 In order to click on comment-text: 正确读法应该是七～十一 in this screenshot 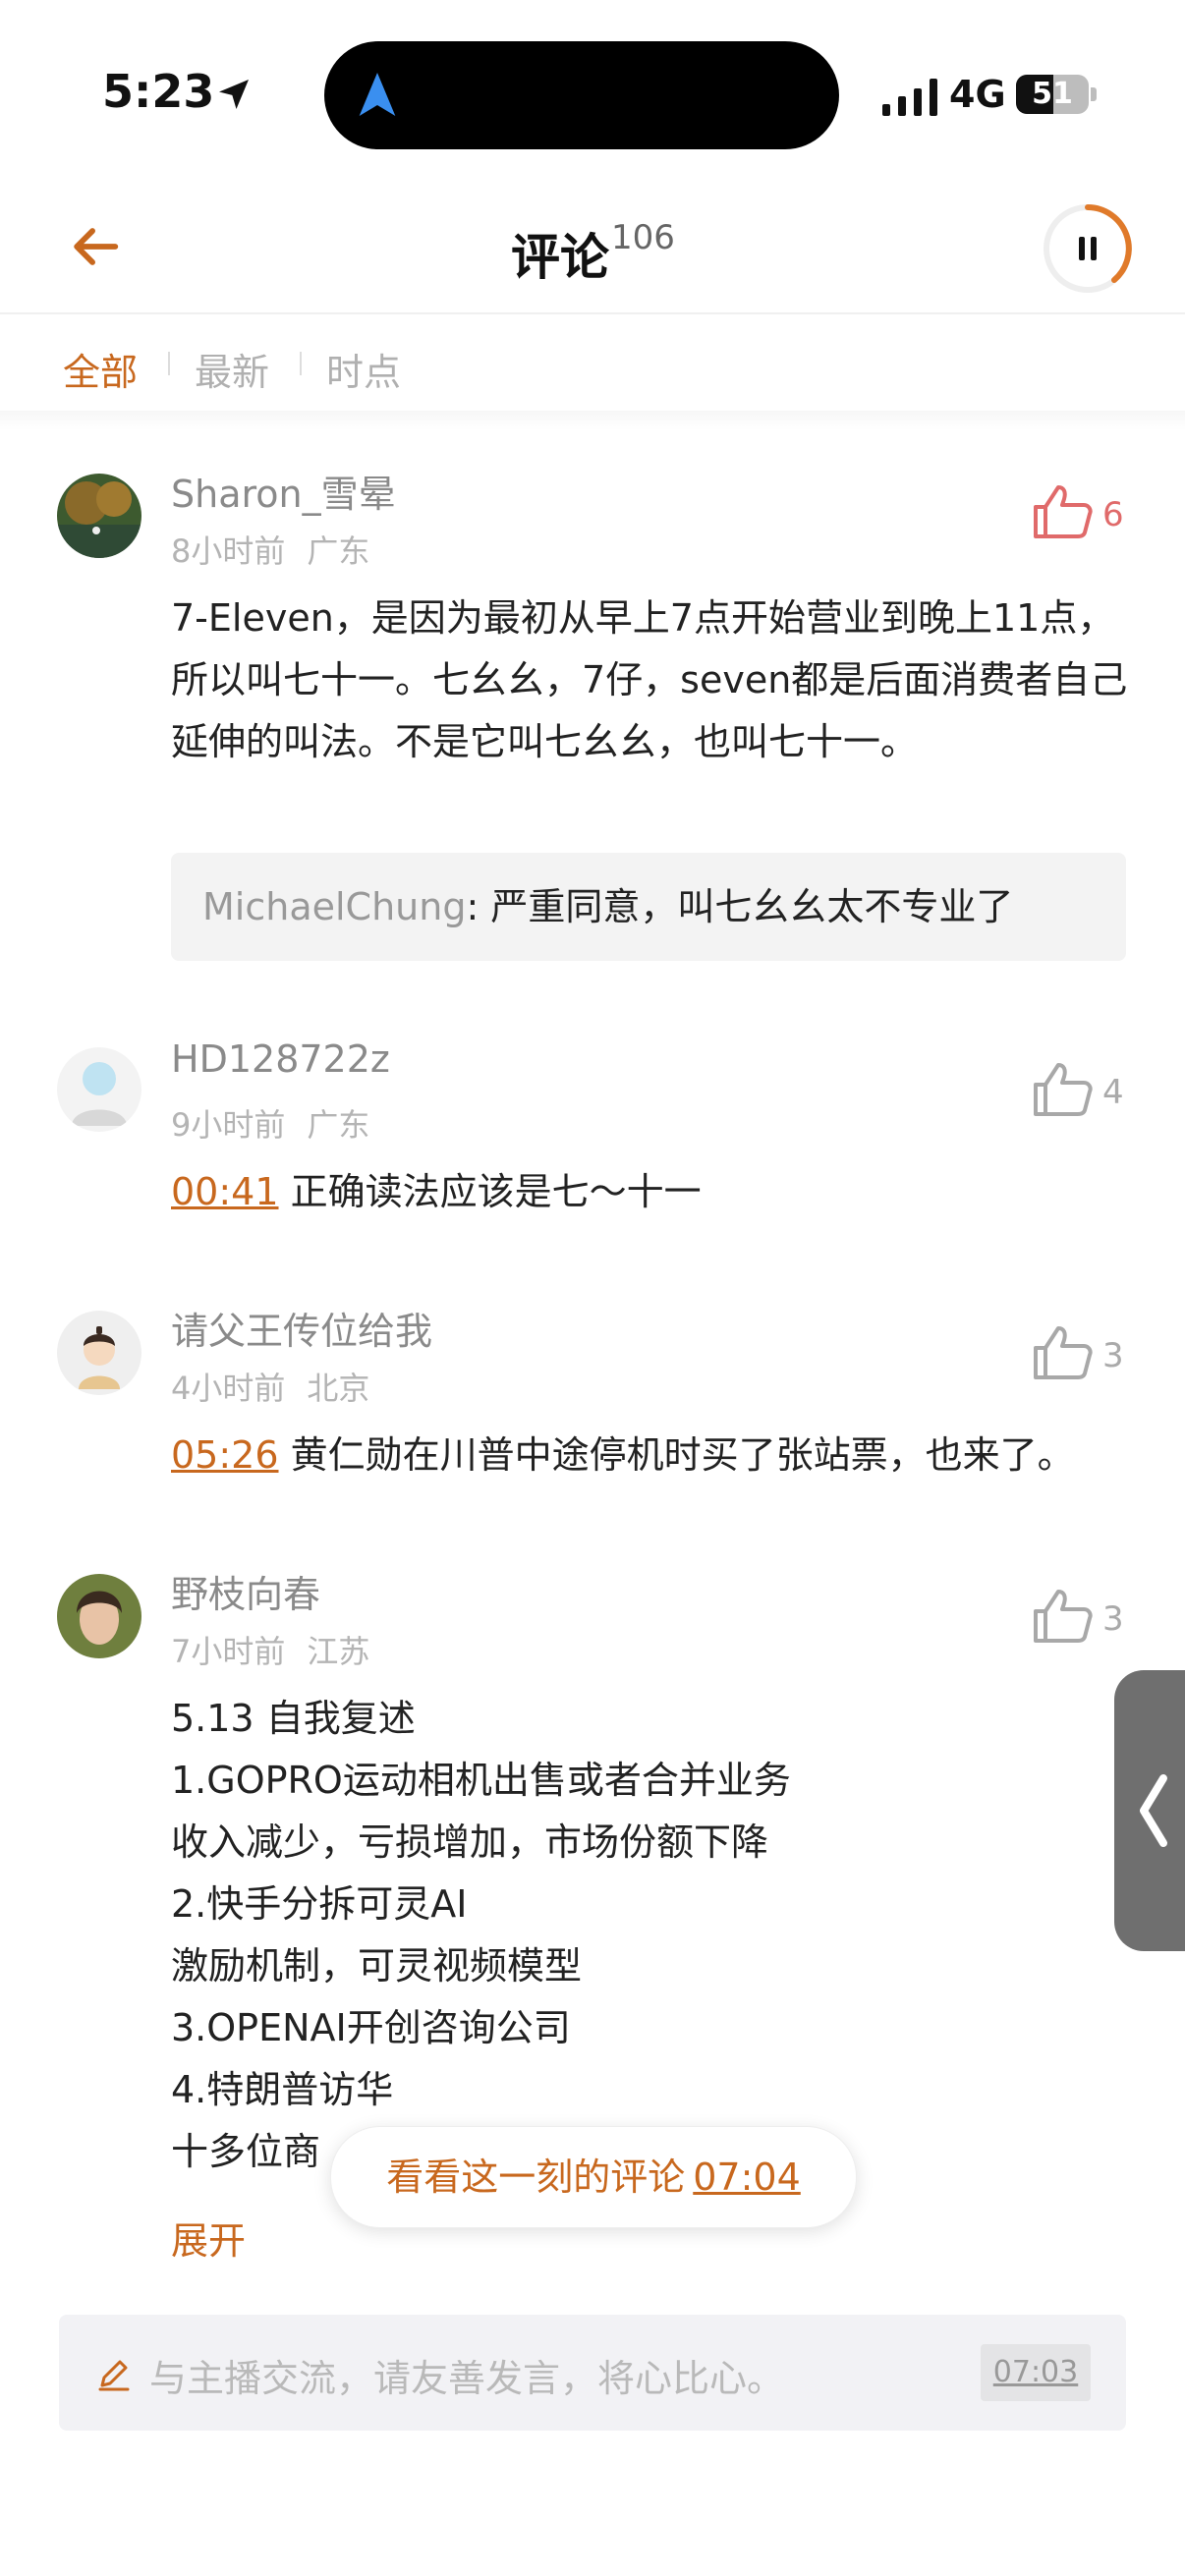, I will do `click(496, 1191)`.